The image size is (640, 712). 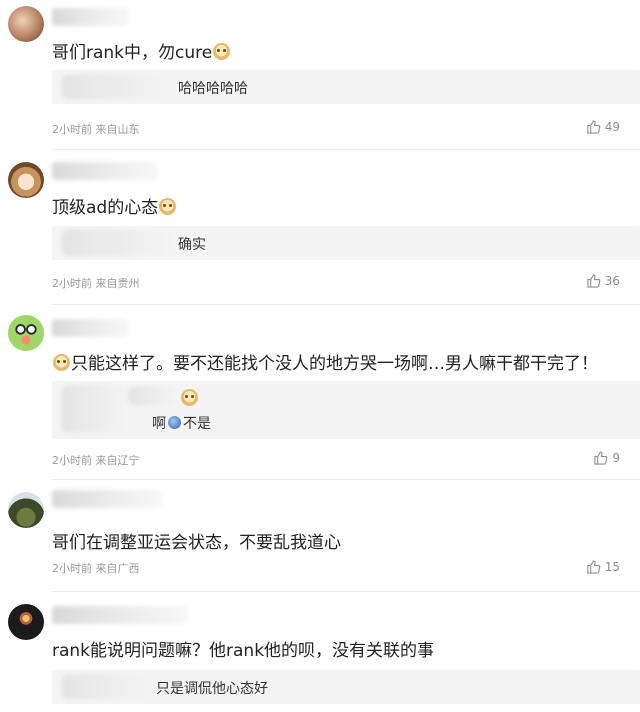 What do you see at coordinates (325, 361) in the screenshot?
I see `comment-text: 只能这样了。要不还能找个没人的地方哭一场啊…男人嘛干都干完了！` at bounding box center [325, 361].